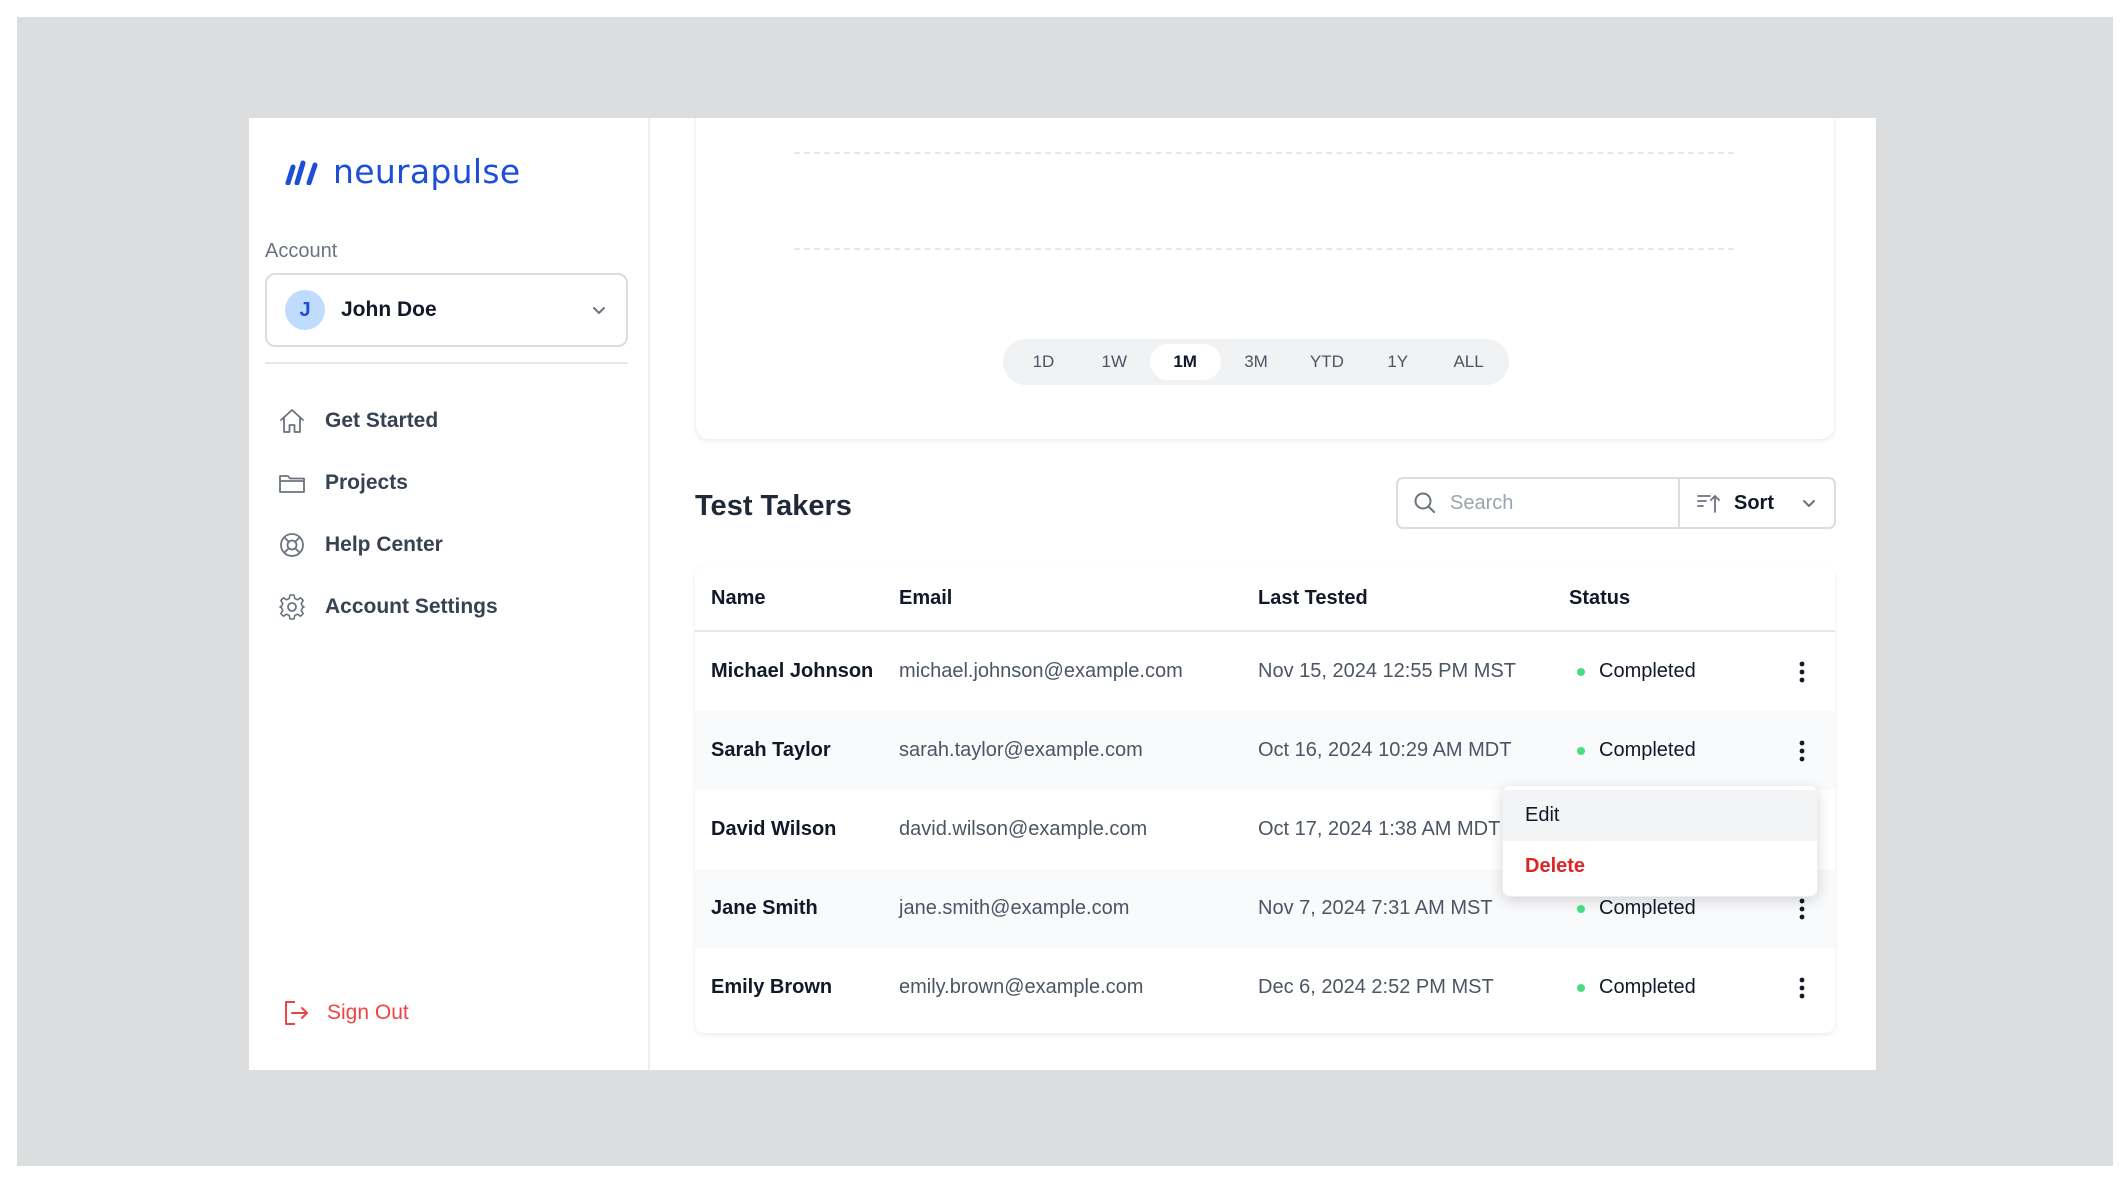 Image resolution: width=2128 pixels, height=1183 pixels. I want to click on sort-icon, so click(1708, 504).